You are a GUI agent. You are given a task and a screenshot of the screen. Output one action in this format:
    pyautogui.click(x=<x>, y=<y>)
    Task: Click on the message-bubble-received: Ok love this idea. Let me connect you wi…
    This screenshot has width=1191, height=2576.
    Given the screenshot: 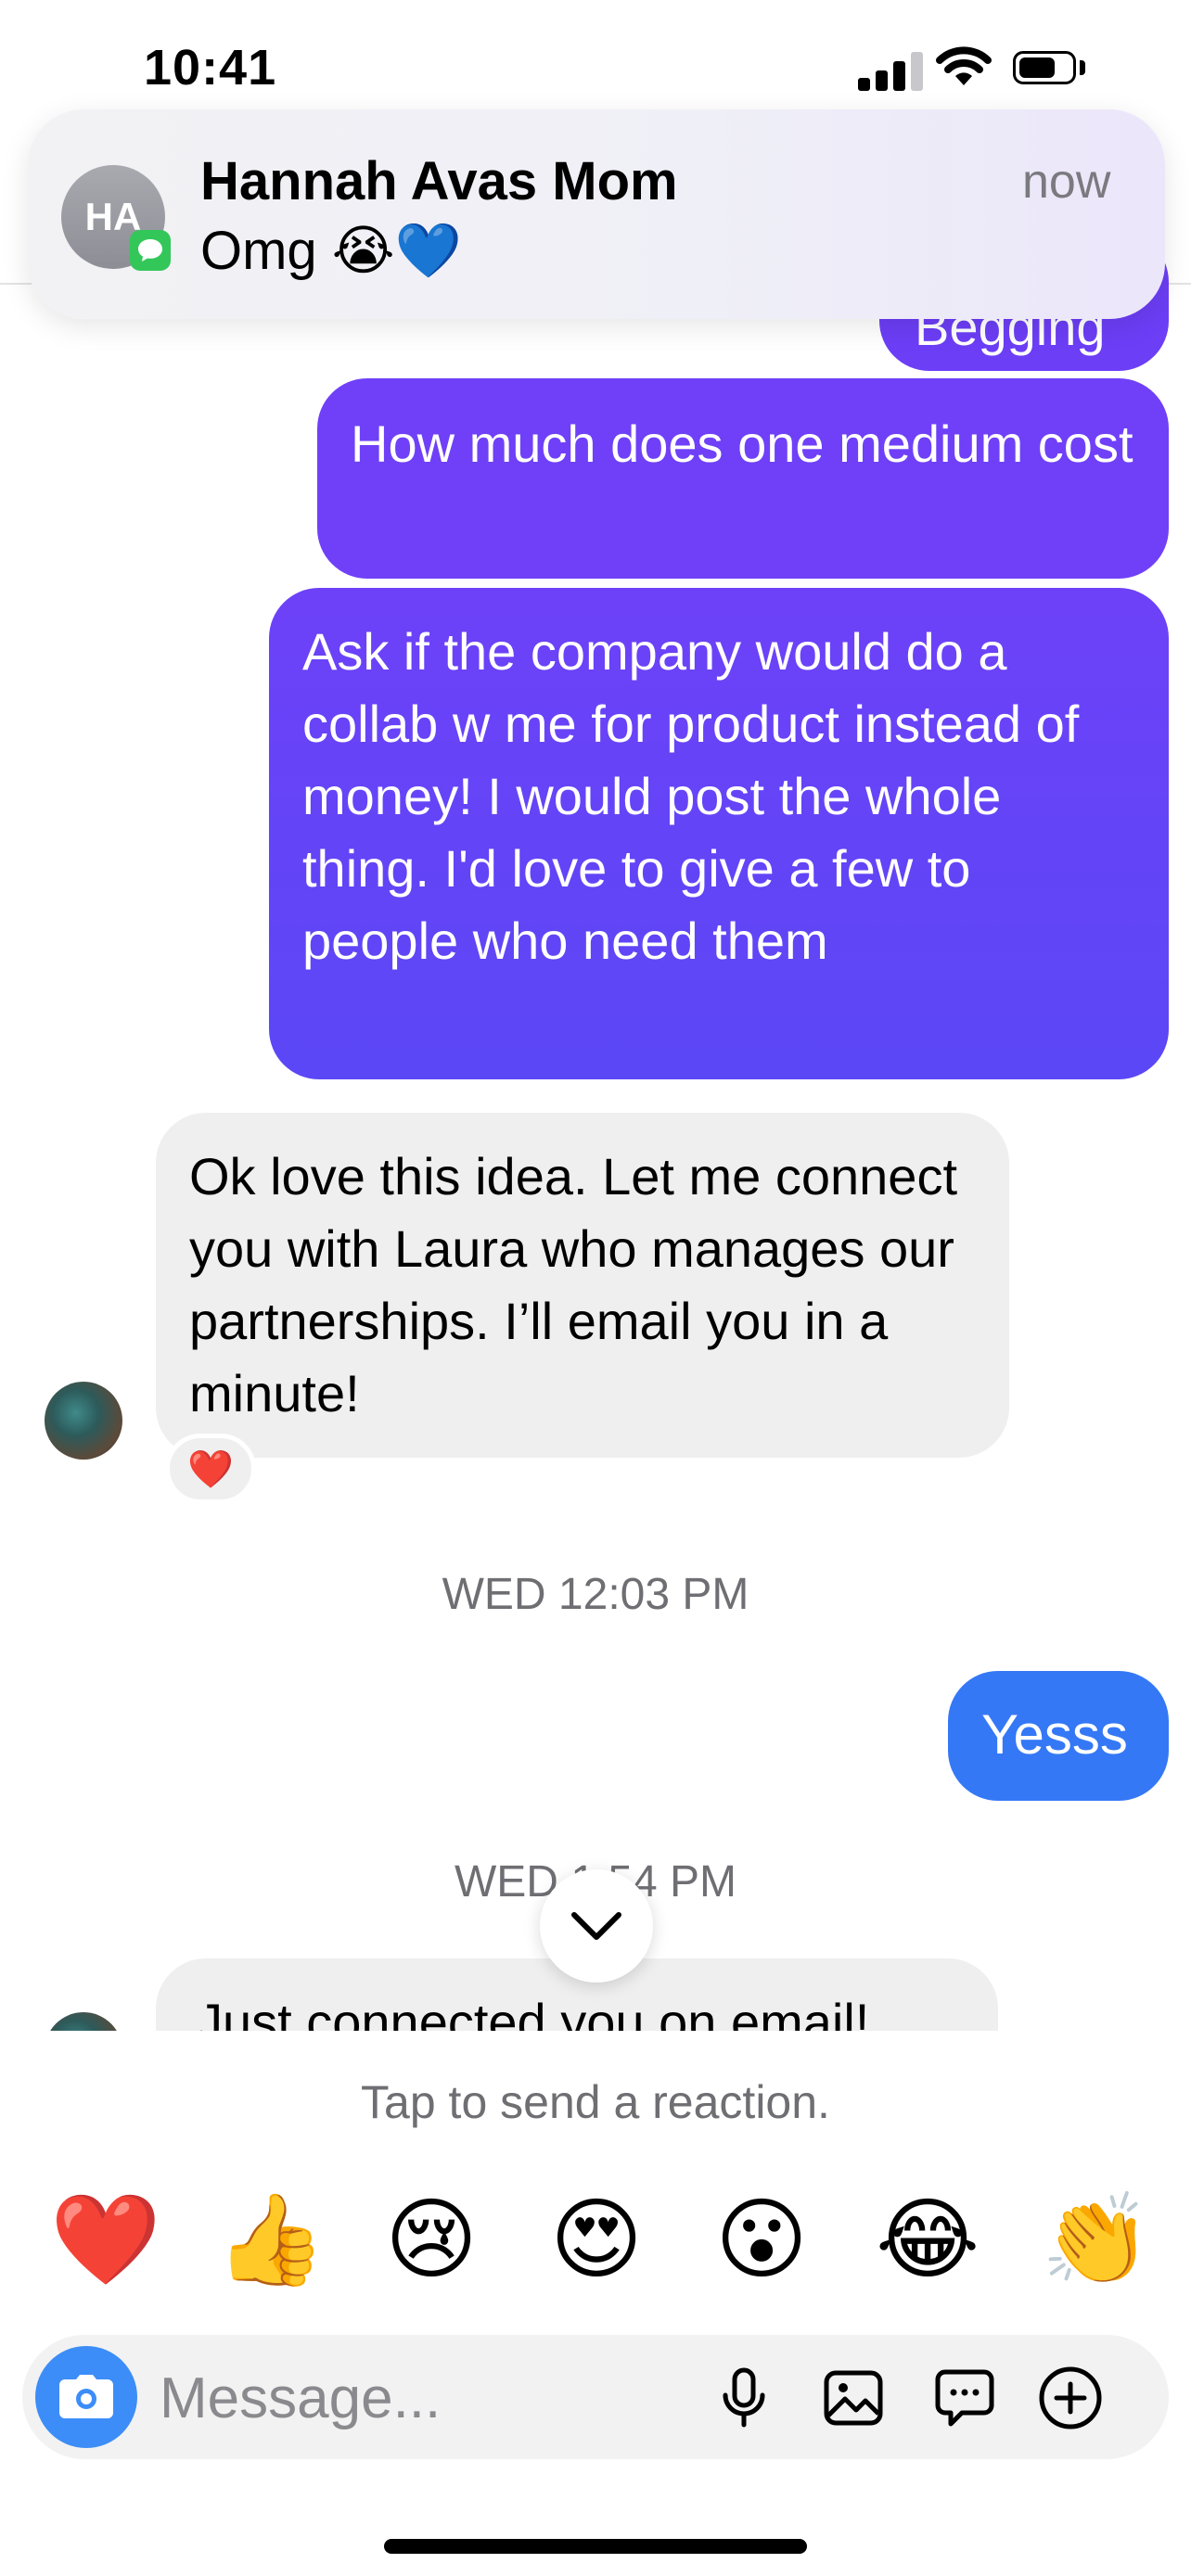 What is the action you would take?
    pyautogui.click(x=582, y=1285)
    